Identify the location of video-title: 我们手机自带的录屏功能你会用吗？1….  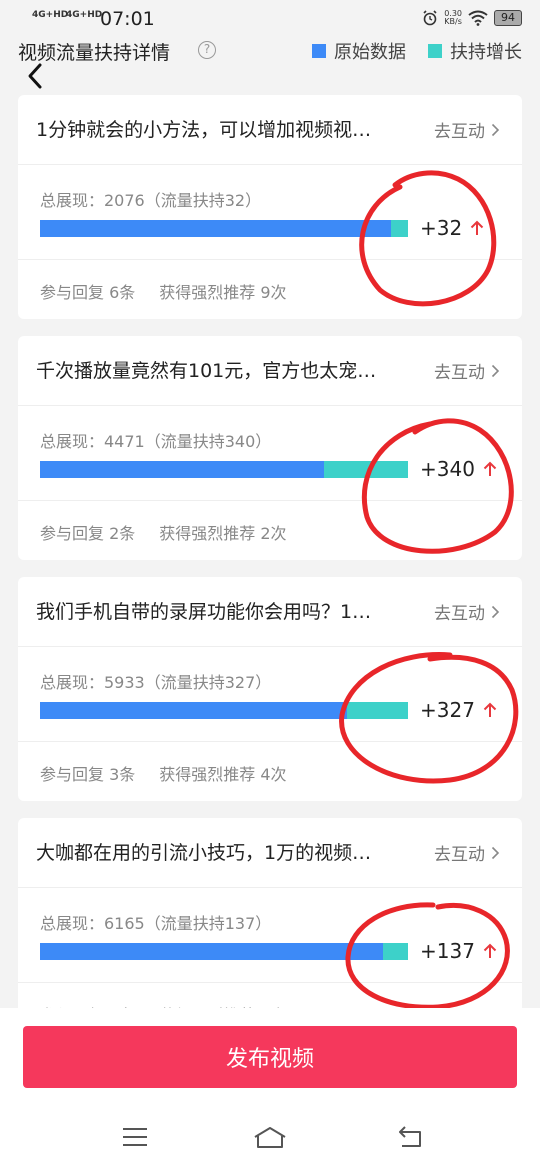
(204, 612).